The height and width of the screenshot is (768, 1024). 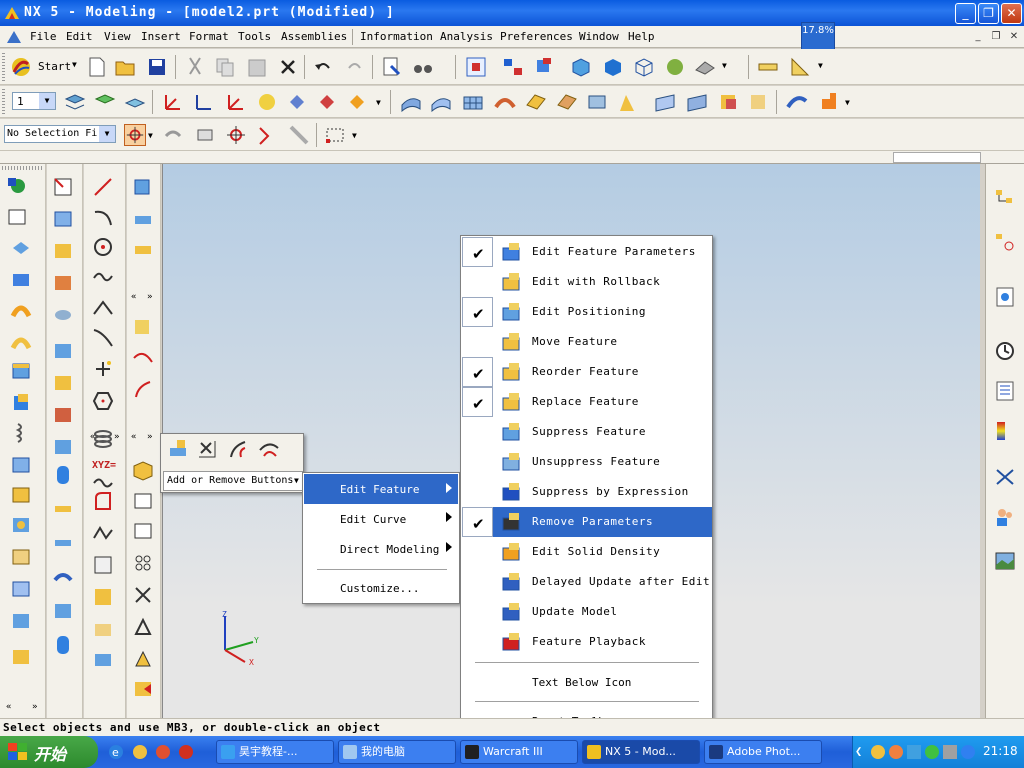 I want to click on replace-face-icon, so click(x=143, y=627).